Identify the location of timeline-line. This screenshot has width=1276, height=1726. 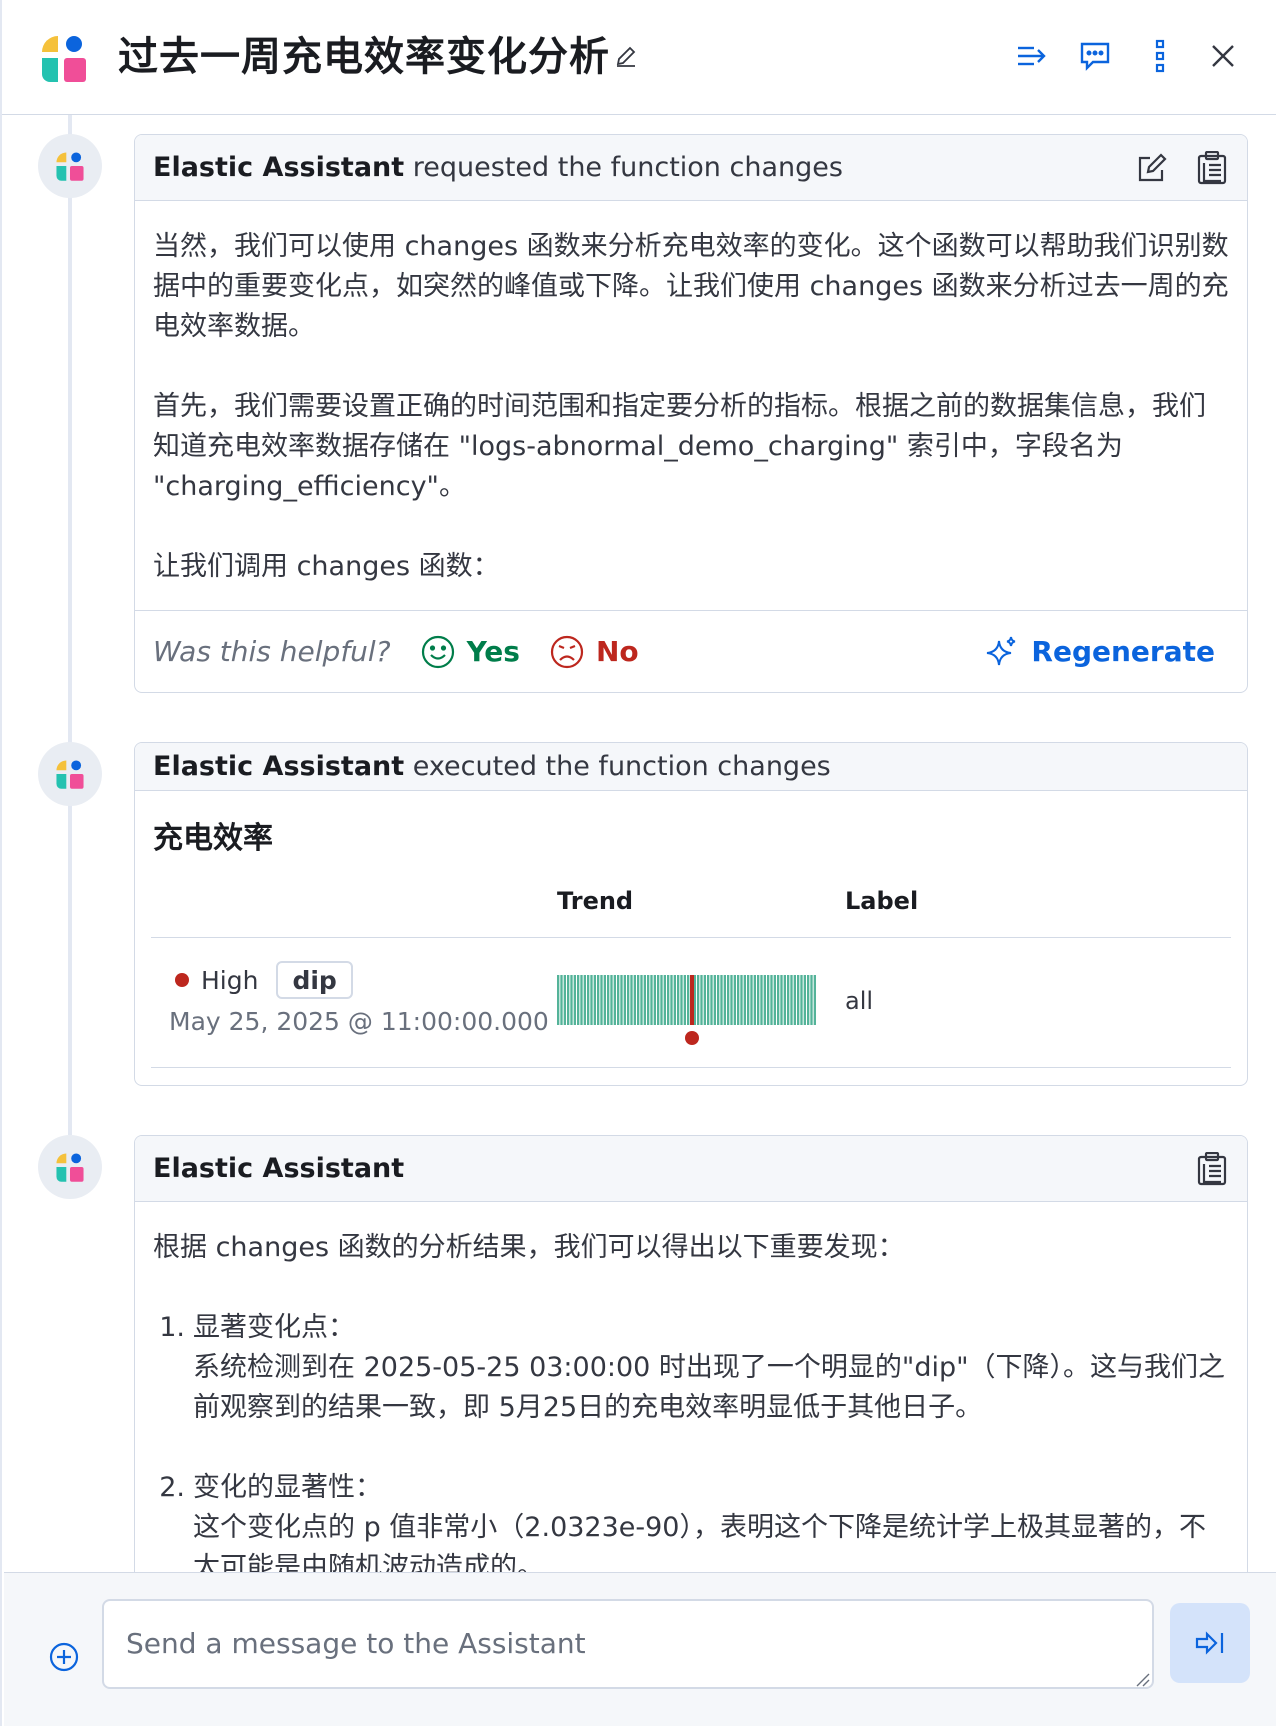
(70, 625).